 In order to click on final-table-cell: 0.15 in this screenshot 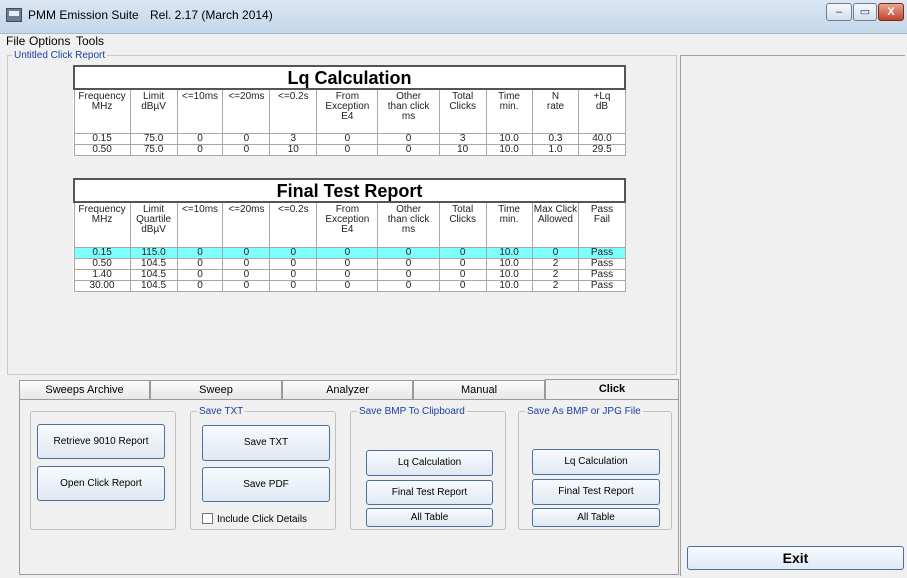, I will do `click(102, 252)`.